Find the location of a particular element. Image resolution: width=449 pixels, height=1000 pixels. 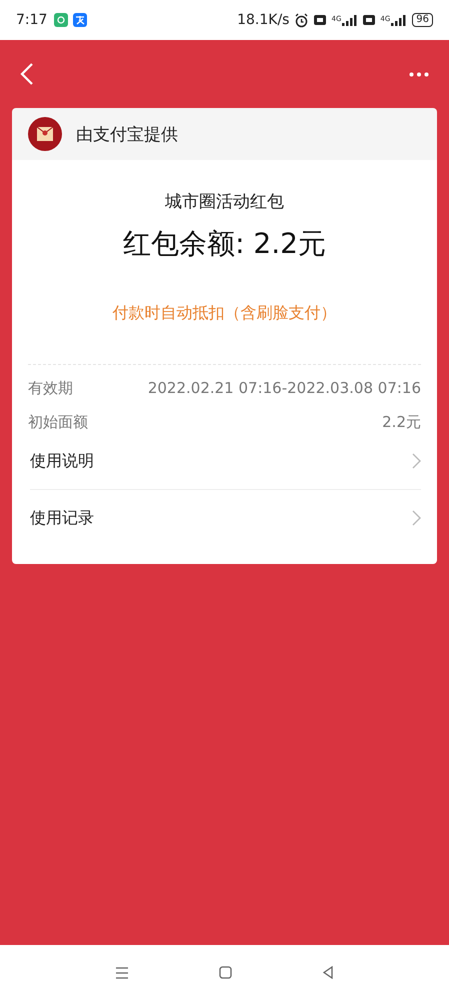

provider-label: 由支付宝提供 is located at coordinates (127, 135).